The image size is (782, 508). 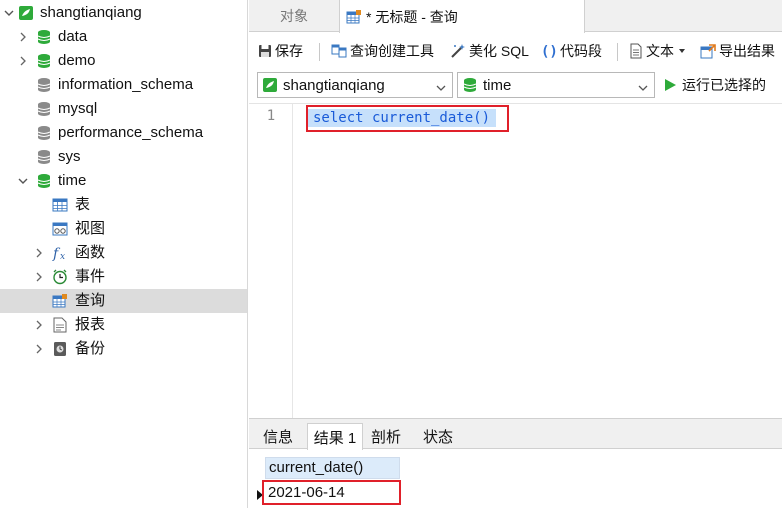 I want to click on tree-db-data: data, so click(x=123, y=37).